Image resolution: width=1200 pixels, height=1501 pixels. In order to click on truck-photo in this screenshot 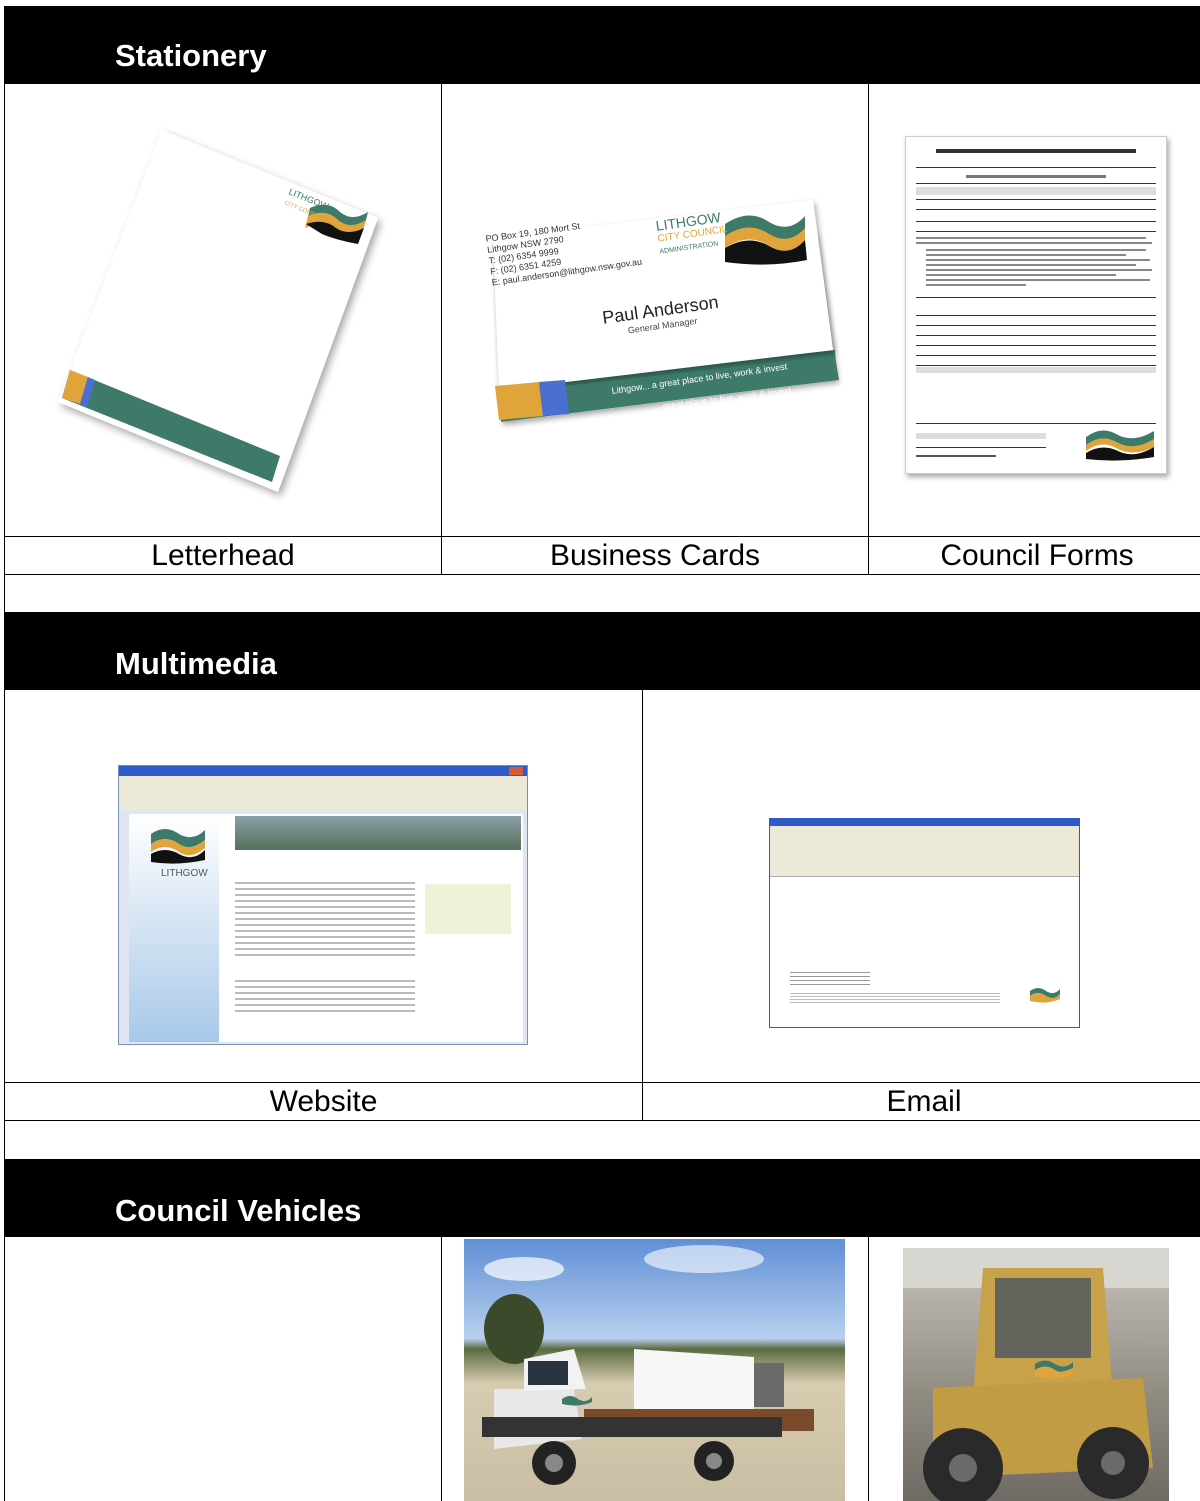, I will do `click(654, 1370)`.